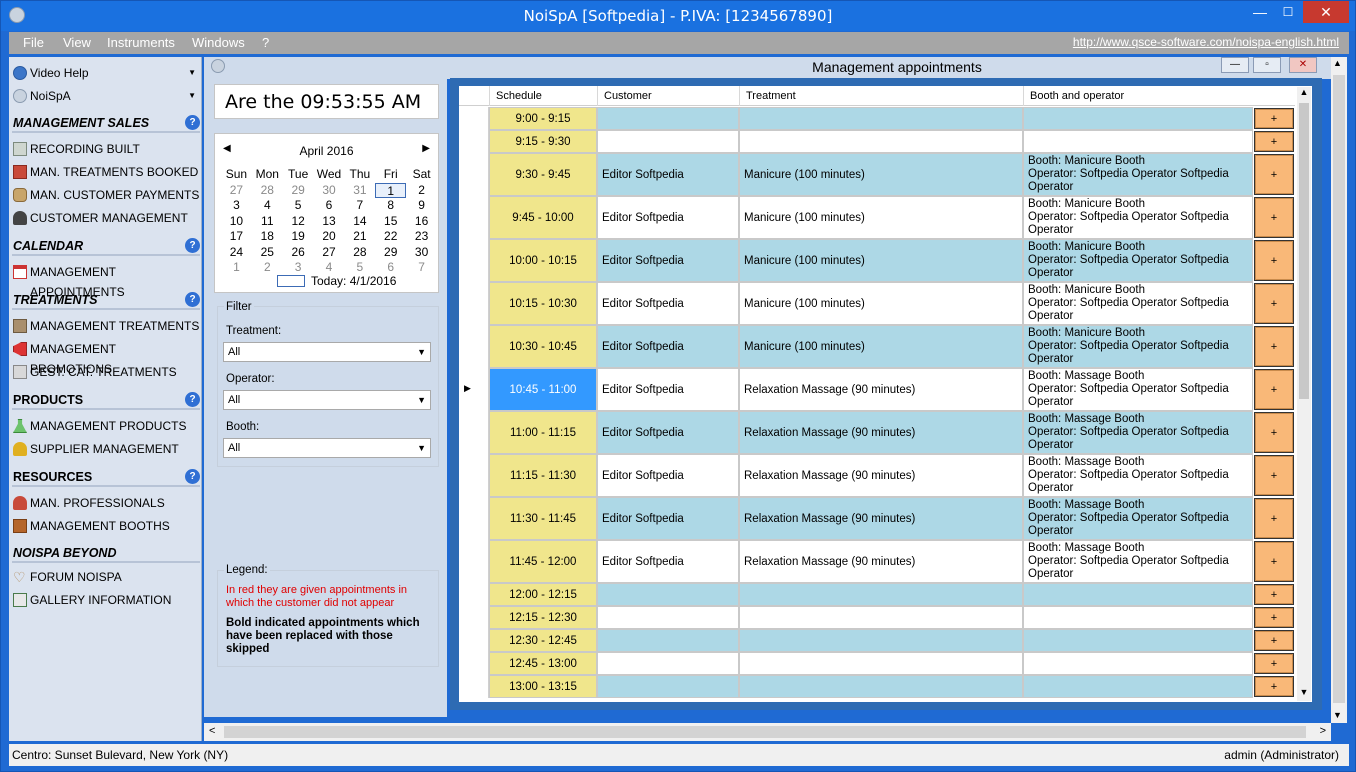  I want to click on calendar-day: 19, so click(298, 237).